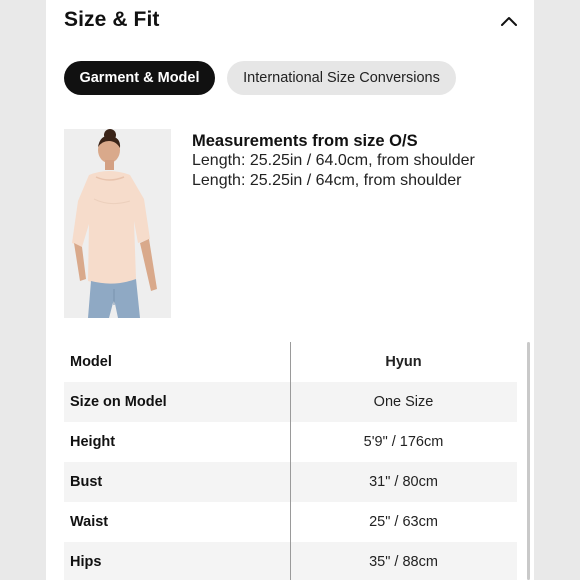  I want to click on model-photo, so click(117, 223).